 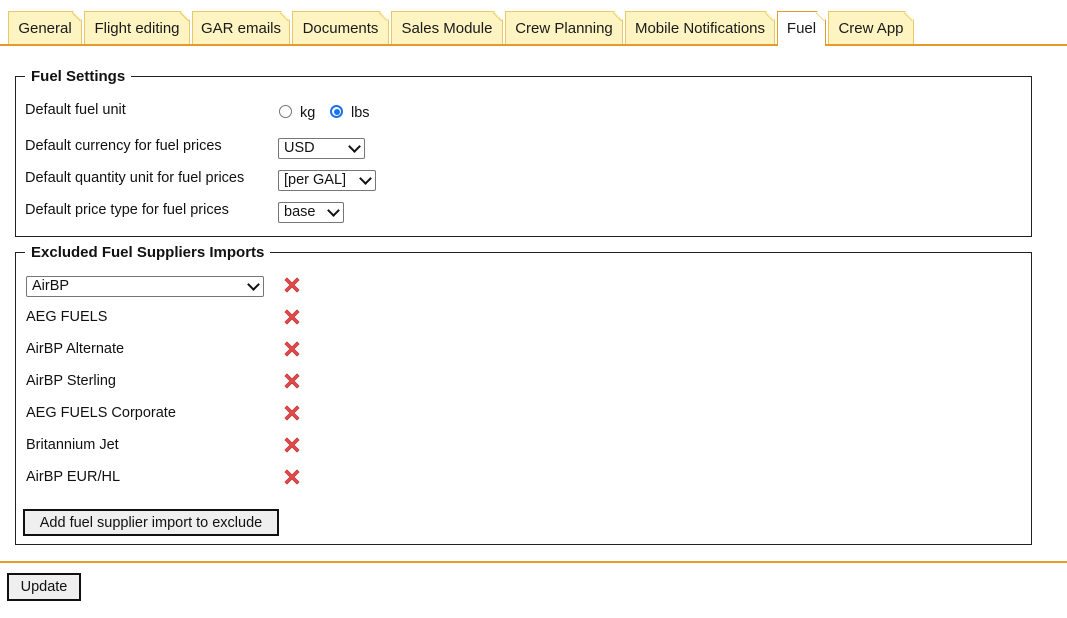 What do you see at coordinates (321, 148) in the screenshot?
I see `currency-select: USD` at bounding box center [321, 148].